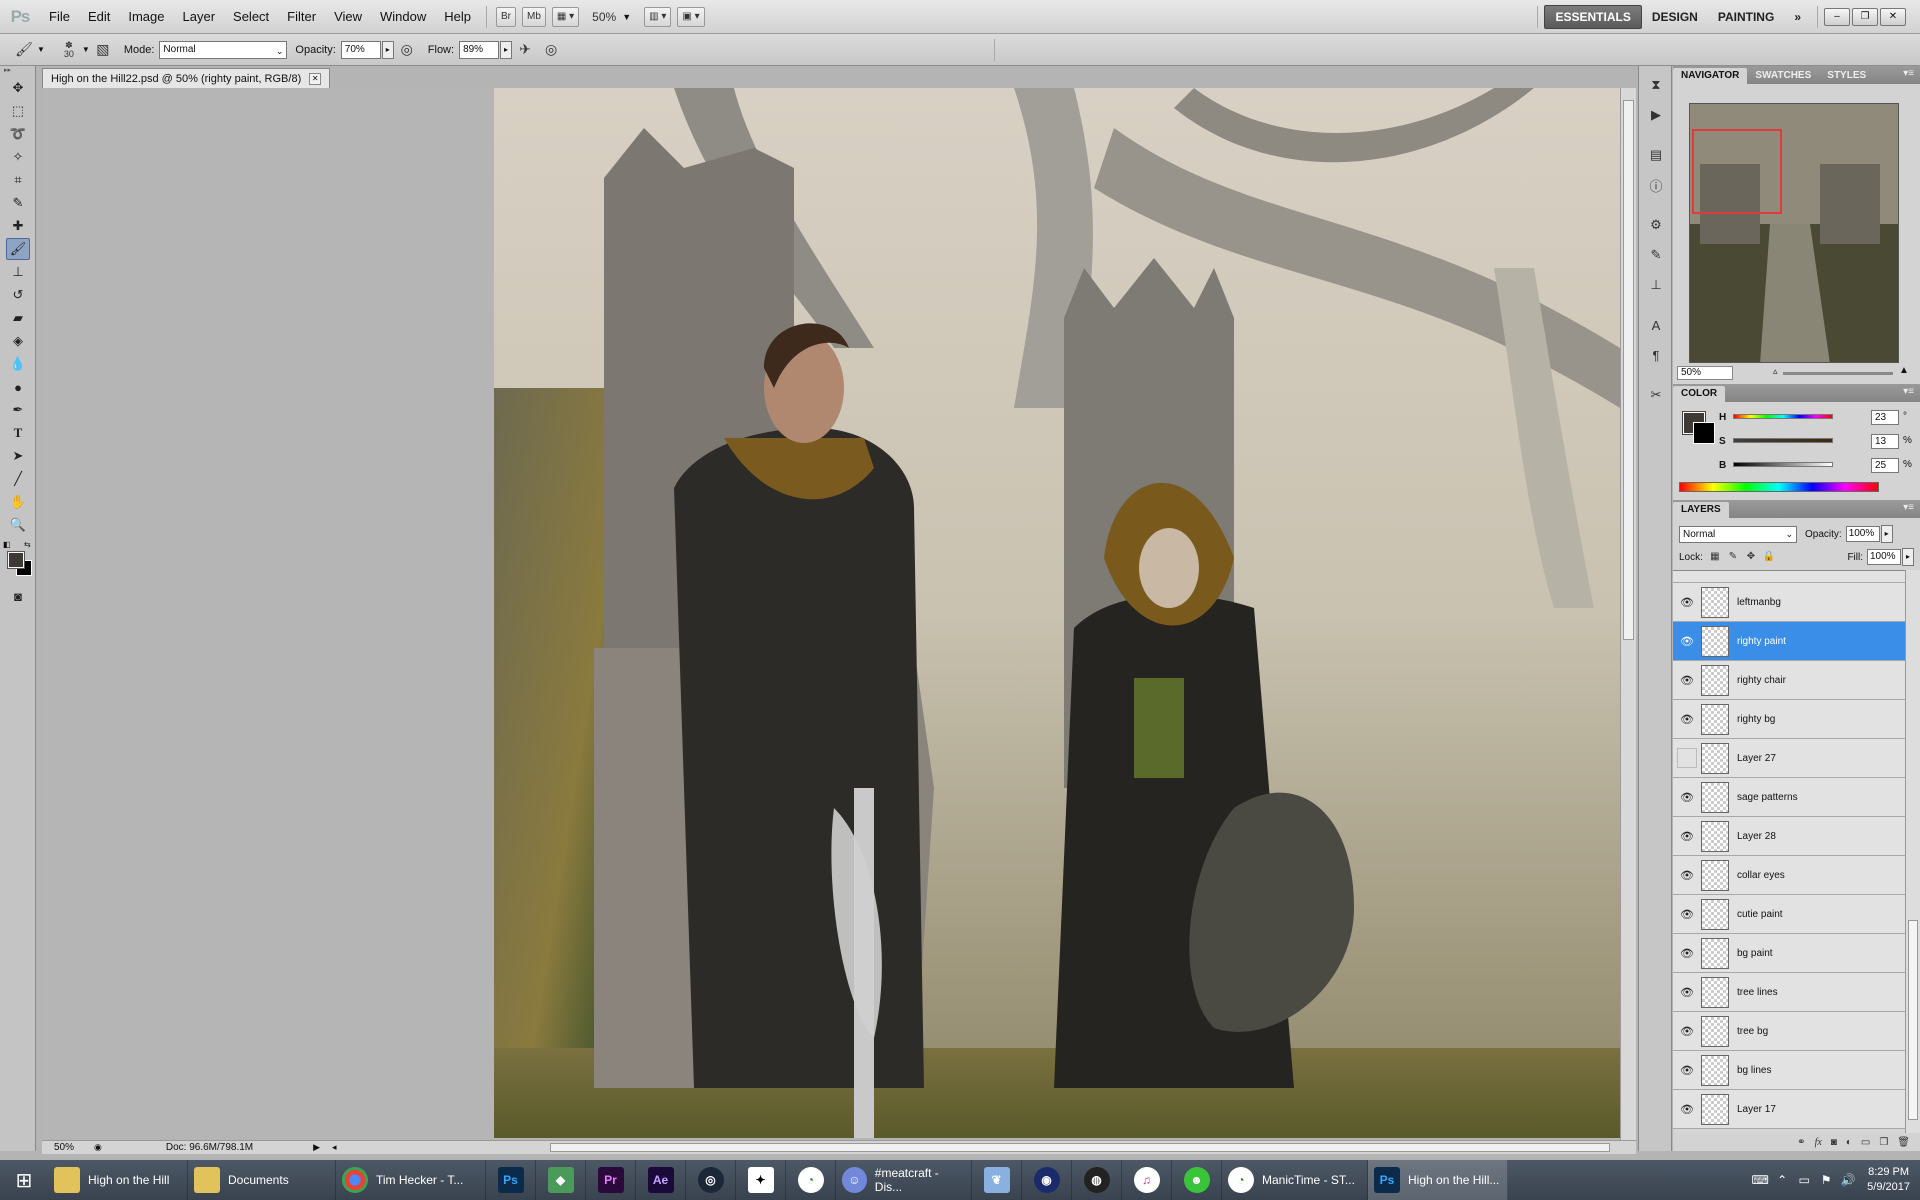 The height and width of the screenshot is (1200, 1920). What do you see at coordinates (316, 1147) in the screenshot?
I see `status-menu-arrow-icon: ▶` at bounding box center [316, 1147].